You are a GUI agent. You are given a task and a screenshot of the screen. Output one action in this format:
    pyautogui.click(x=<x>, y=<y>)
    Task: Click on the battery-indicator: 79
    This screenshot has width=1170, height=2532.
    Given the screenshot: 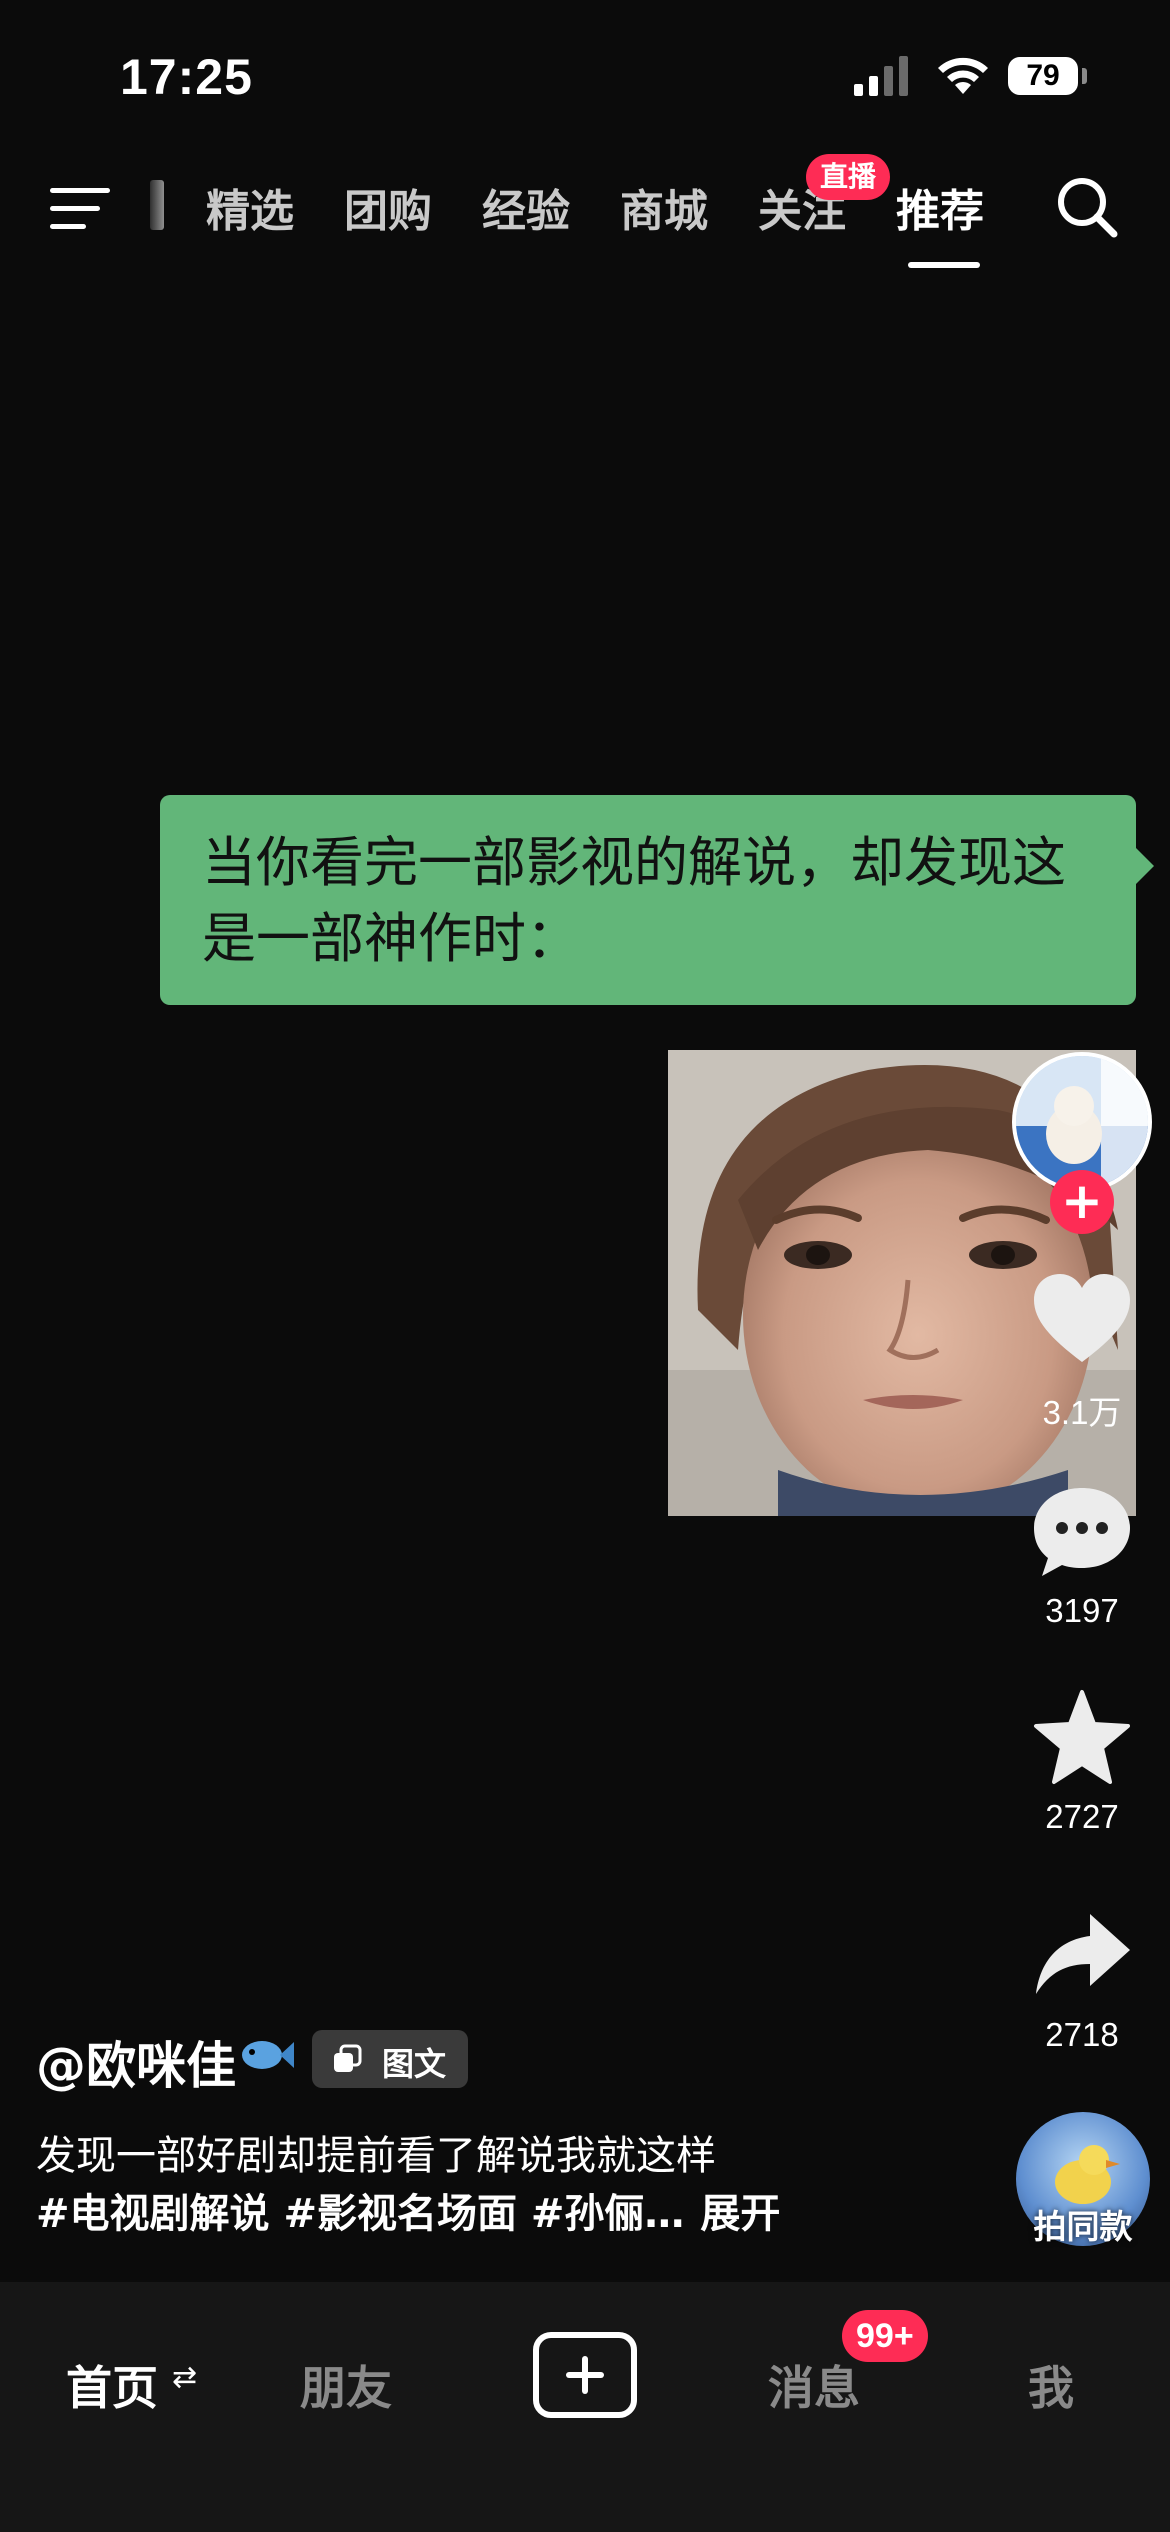 What is the action you would take?
    pyautogui.click(x=1043, y=76)
    